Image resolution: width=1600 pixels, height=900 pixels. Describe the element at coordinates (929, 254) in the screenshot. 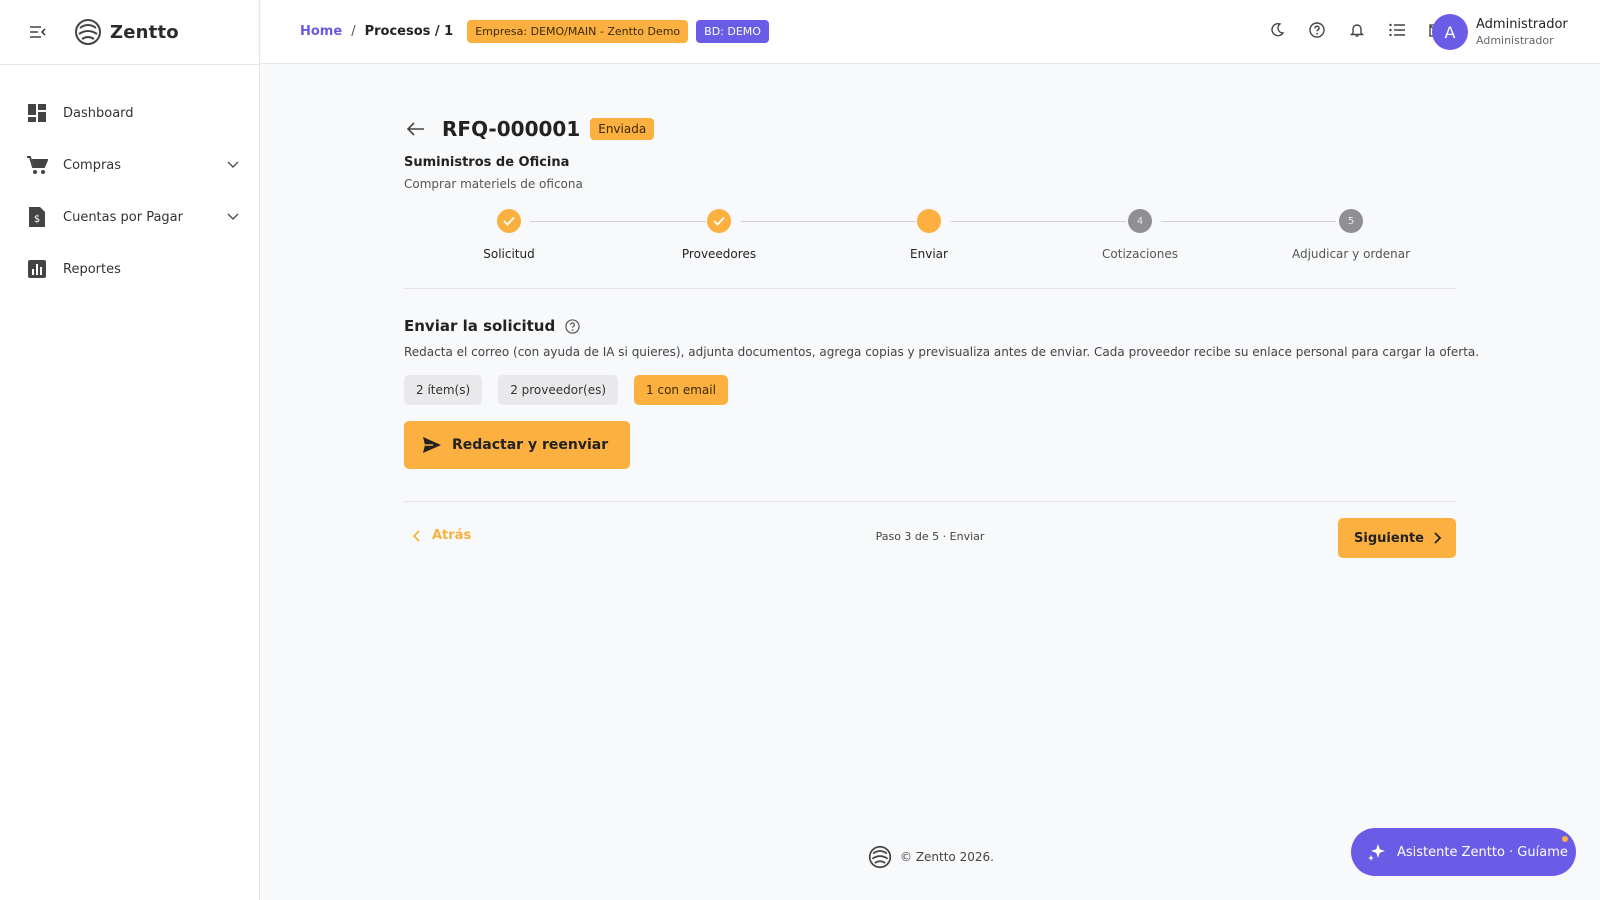

I see `step-label: Enviar` at that location.